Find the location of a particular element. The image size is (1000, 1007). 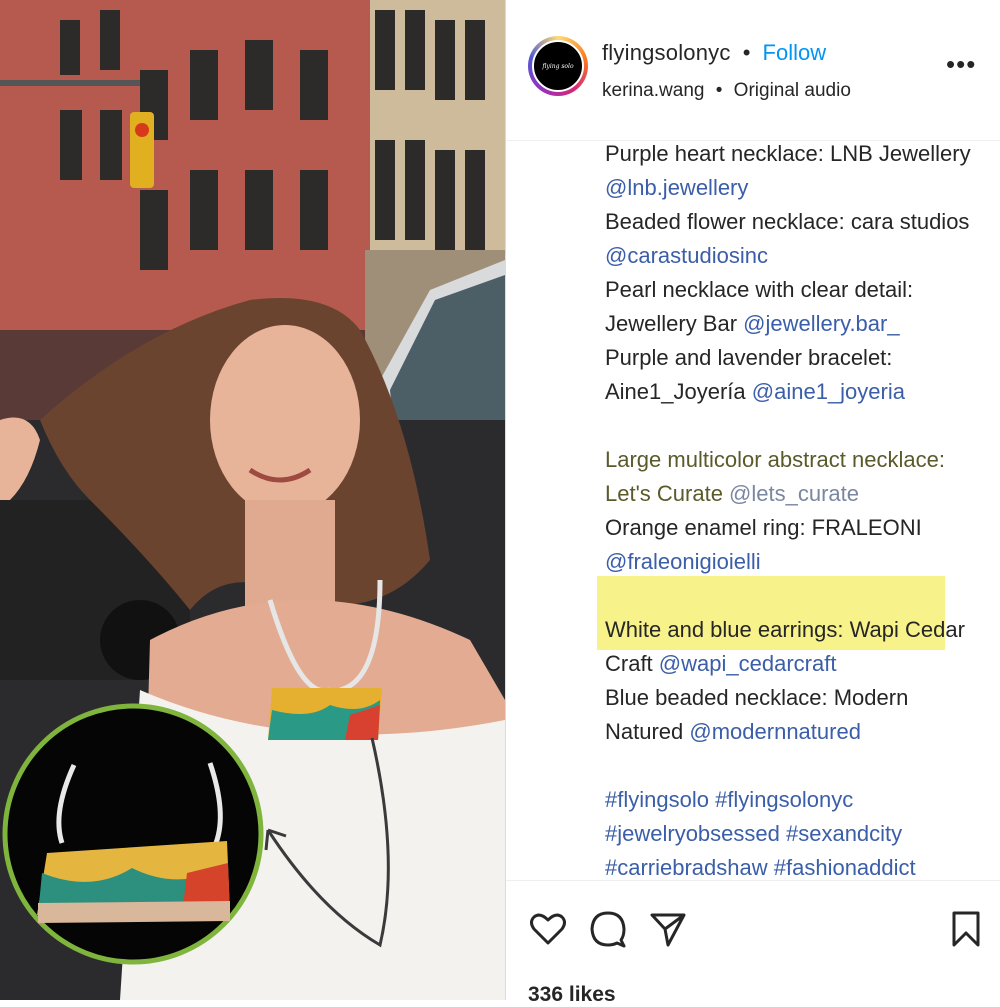

like-heart-icon is located at coordinates (548, 929).